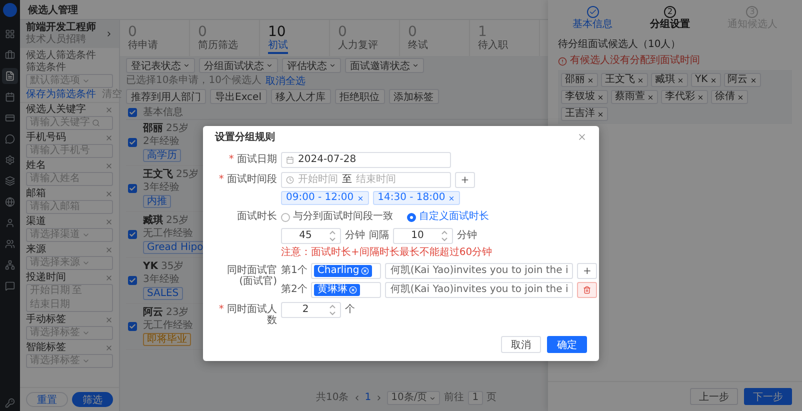 This screenshot has width=802, height=411. Describe the element at coordinates (742, 80) in the screenshot. I see `candidate-chip: 阿云` at that location.